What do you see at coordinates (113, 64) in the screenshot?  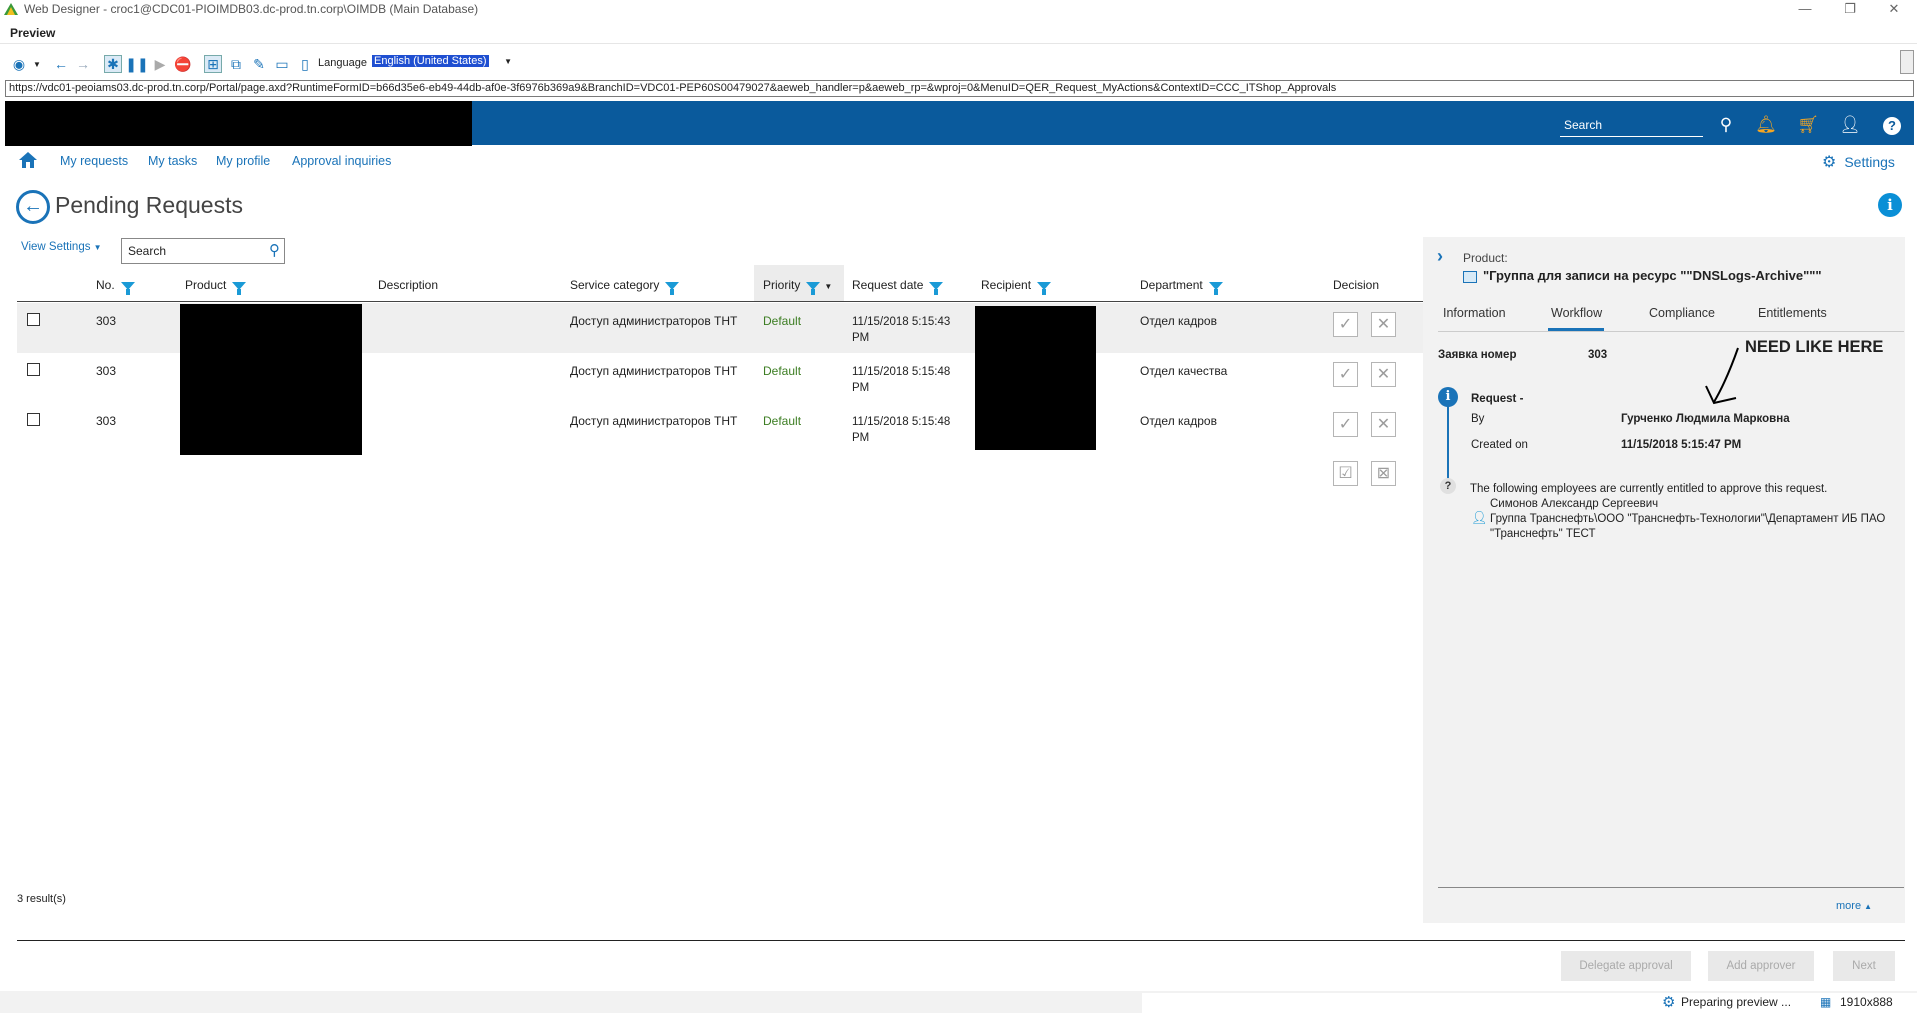 I see `debug-icon: ✱` at bounding box center [113, 64].